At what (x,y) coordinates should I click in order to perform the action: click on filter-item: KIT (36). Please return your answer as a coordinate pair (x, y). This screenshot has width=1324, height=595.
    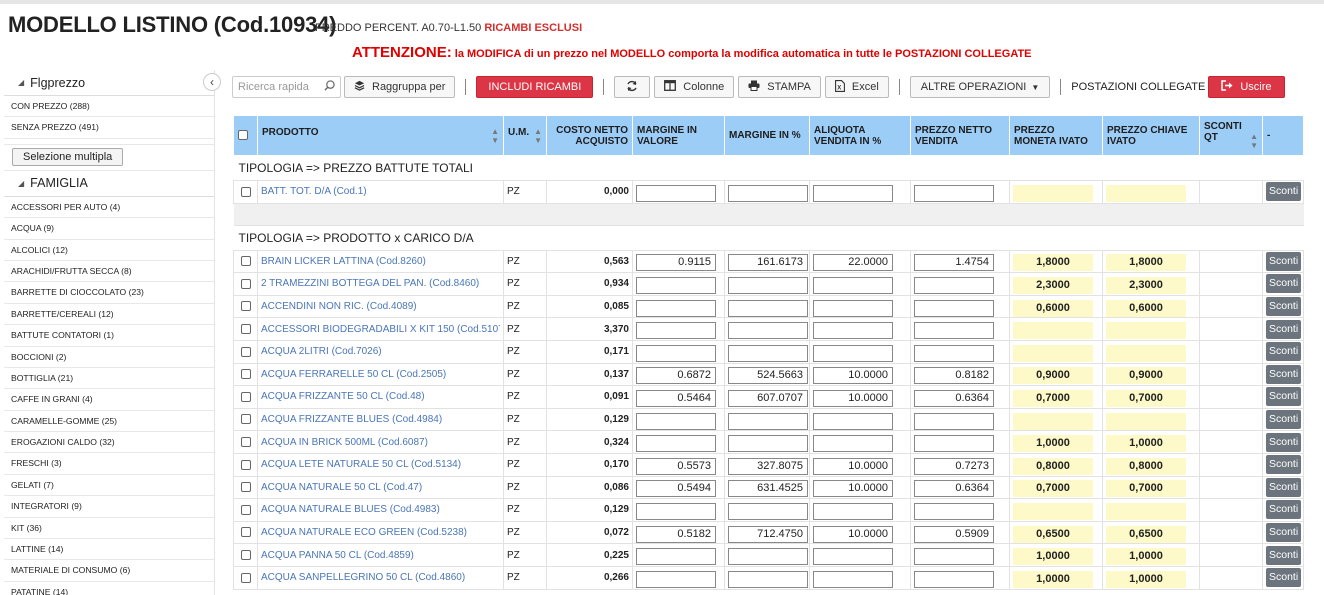
    Looking at the image, I should click on (109, 529).